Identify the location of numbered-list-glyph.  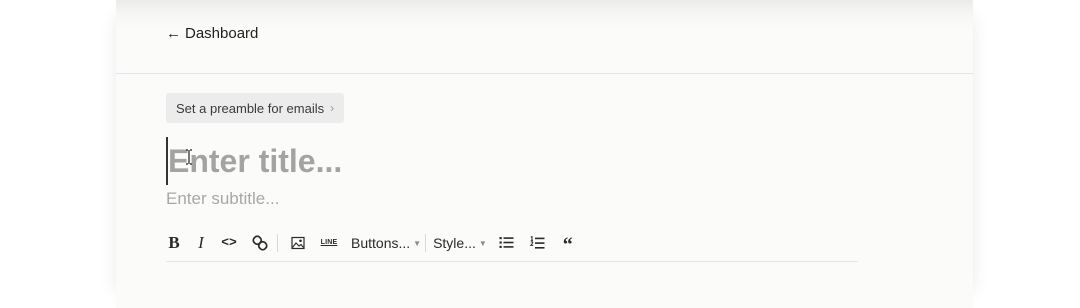
(537, 242).